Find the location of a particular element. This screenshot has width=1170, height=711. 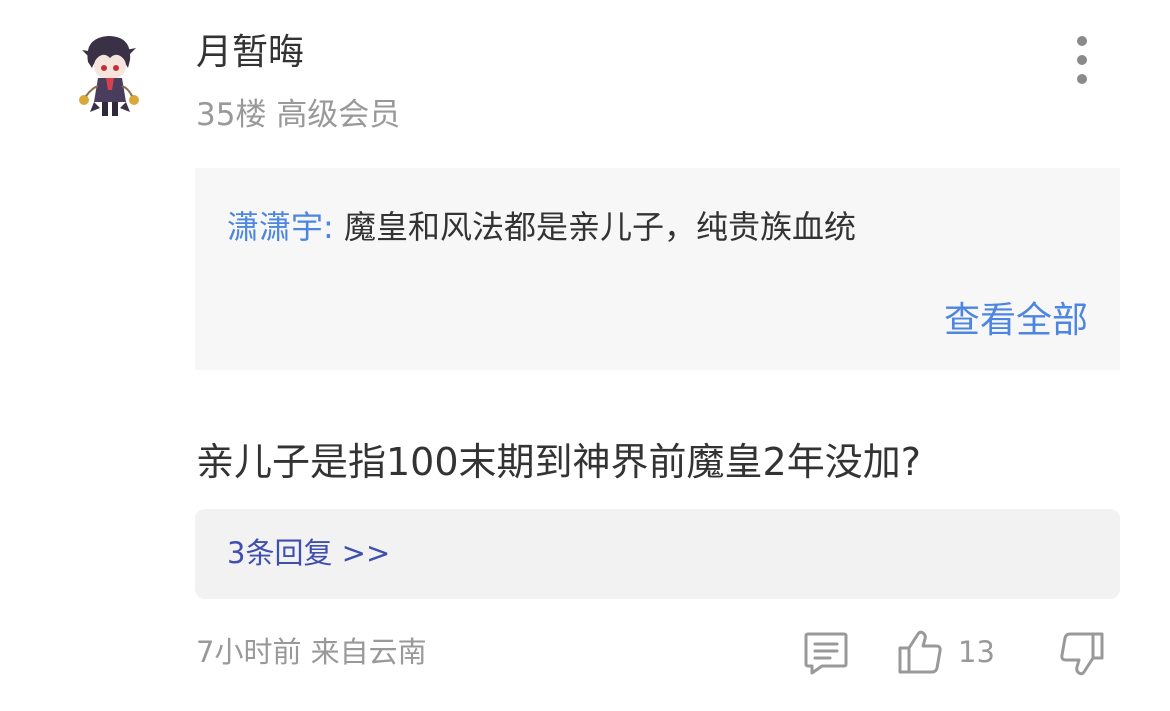

more-options-button is located at coordinates (1082, 60).